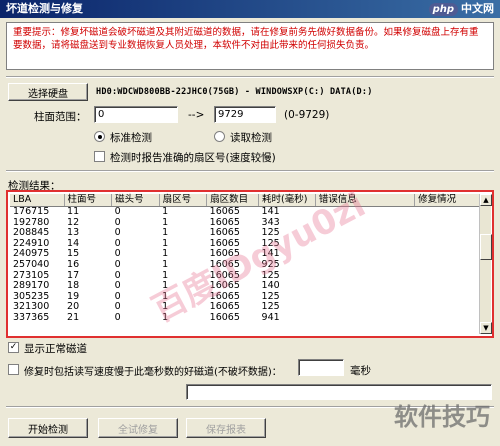  What do you see at coordinates (31, 317) in the screenshot?
I see `table-cell: 337365` at bounding box center [31, 317].